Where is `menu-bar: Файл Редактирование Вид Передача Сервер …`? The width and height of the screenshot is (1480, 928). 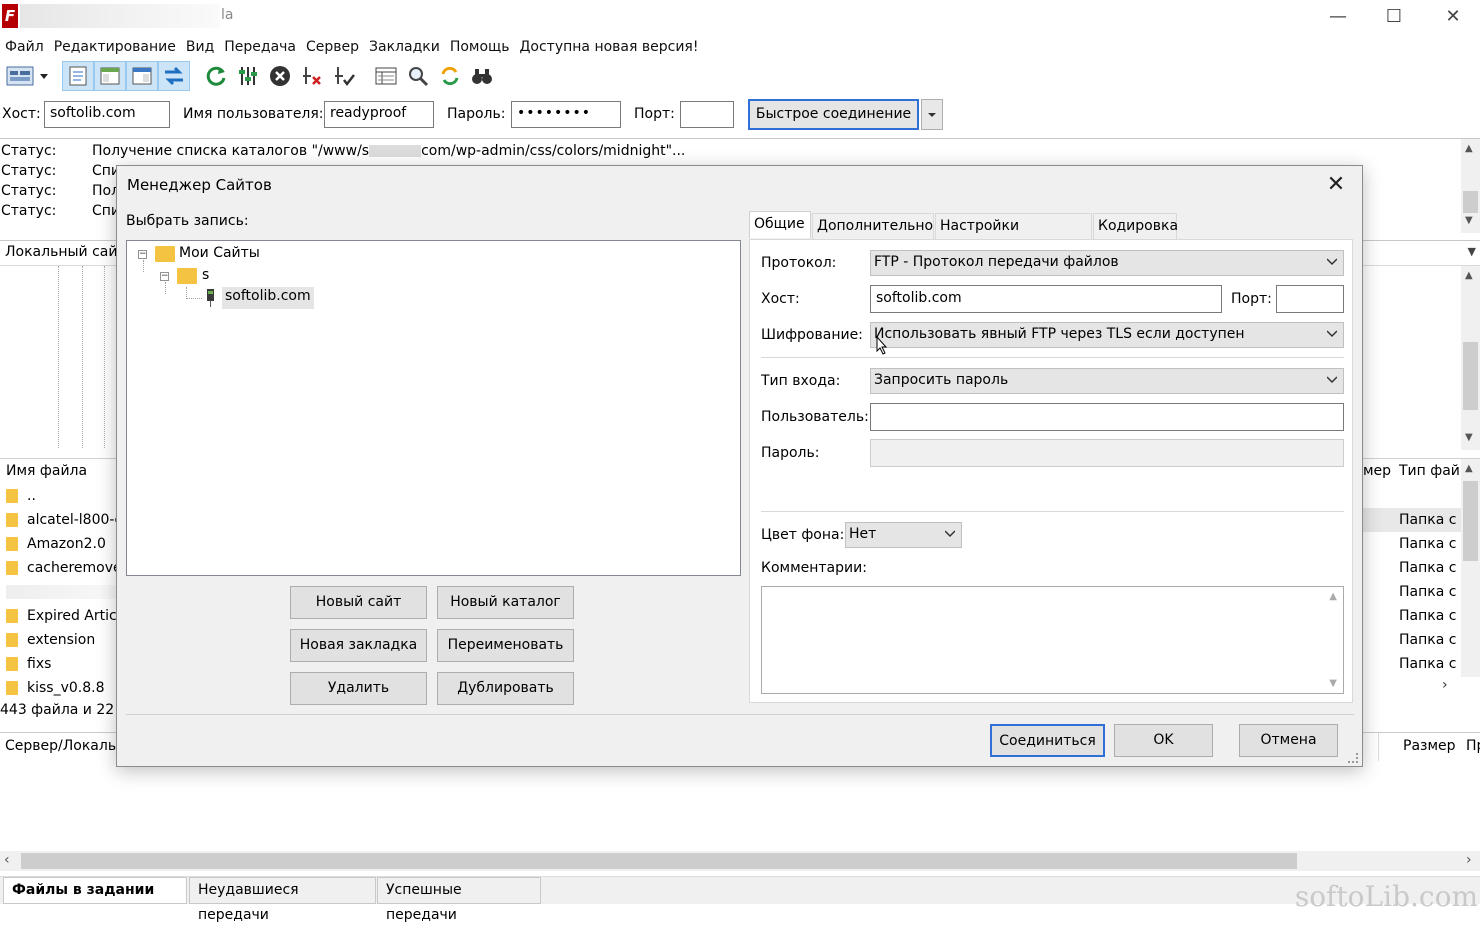
menu-bar: Файл Редактирование Вид Передача Сервер … is located at coordinates (351, 47).